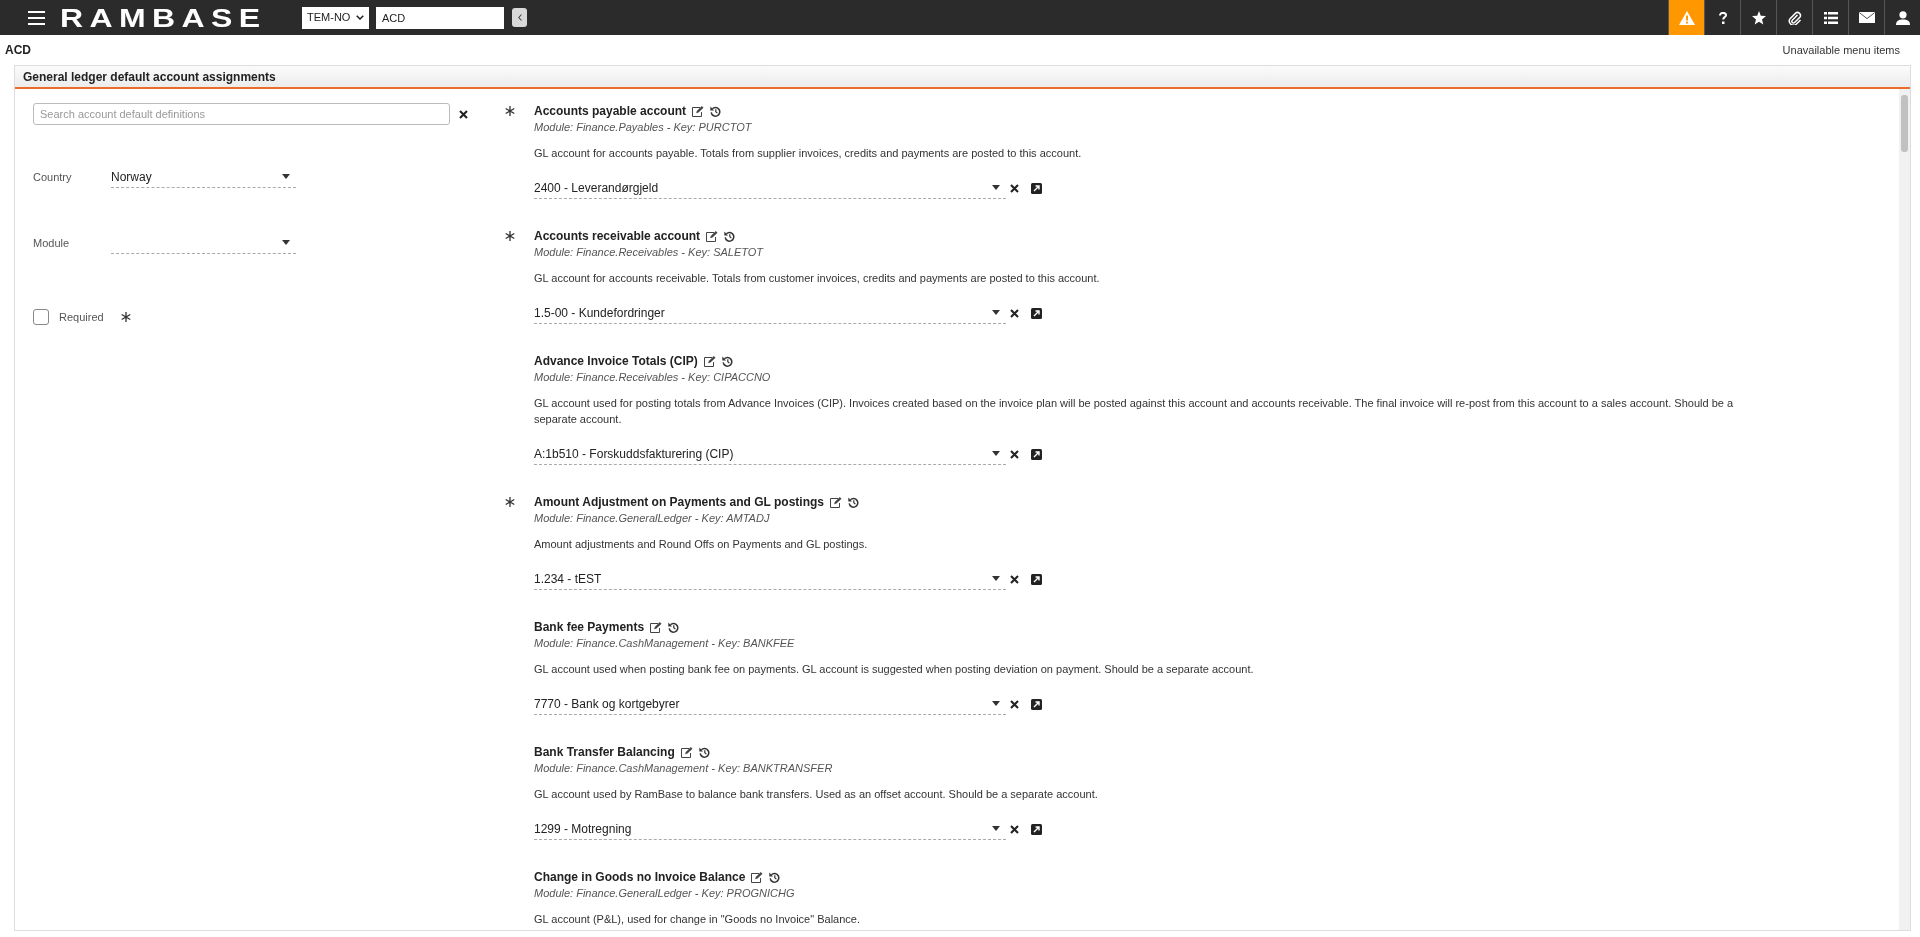 This screenshot has width=1920, height=937. What do you see at coordinates (1841, 50) in the screenshot?
I see `unavailable-menu-link: Unavailable menu items` at bounding box center [1841, 50].